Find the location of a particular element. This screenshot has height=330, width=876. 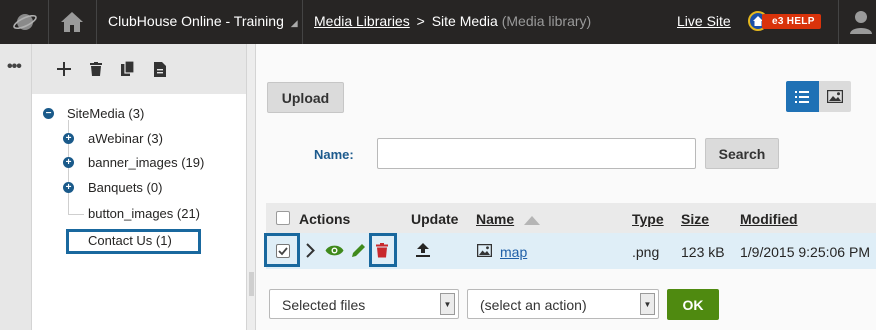

breadcrumb-current: Site Media is located at coordinates (464, 21).